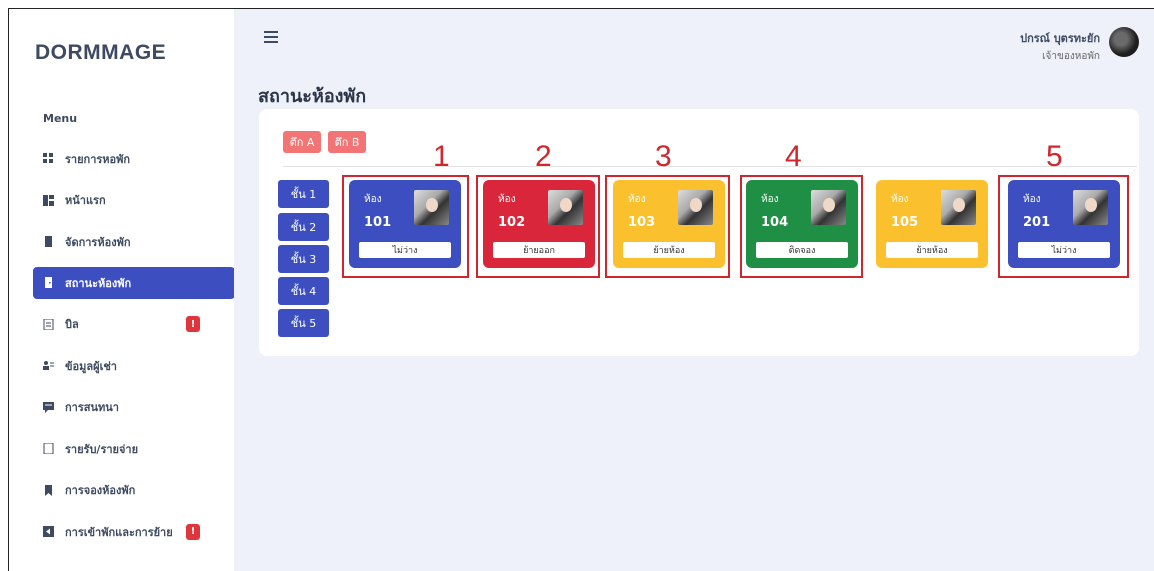 The image size is (1154, 571). What do you see at coordinates (121, 408) in the screenshot?
I see `sidebar-item-chat: การสนทนา` at bounding box center [121, 408].